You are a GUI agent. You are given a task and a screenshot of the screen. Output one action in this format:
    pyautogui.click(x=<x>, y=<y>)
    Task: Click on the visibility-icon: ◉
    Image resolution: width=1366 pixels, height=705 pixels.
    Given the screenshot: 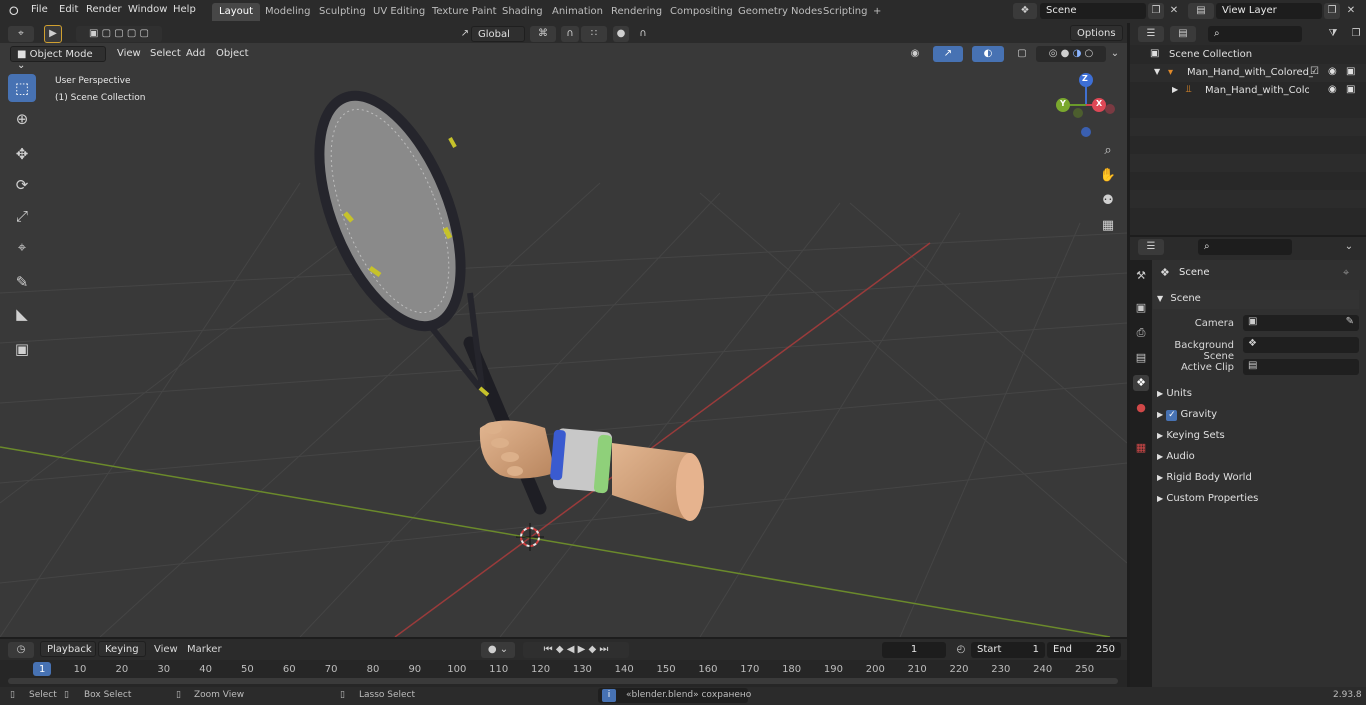 What is the action you would take?
    pyautogui.click(x=915, y=54)
    